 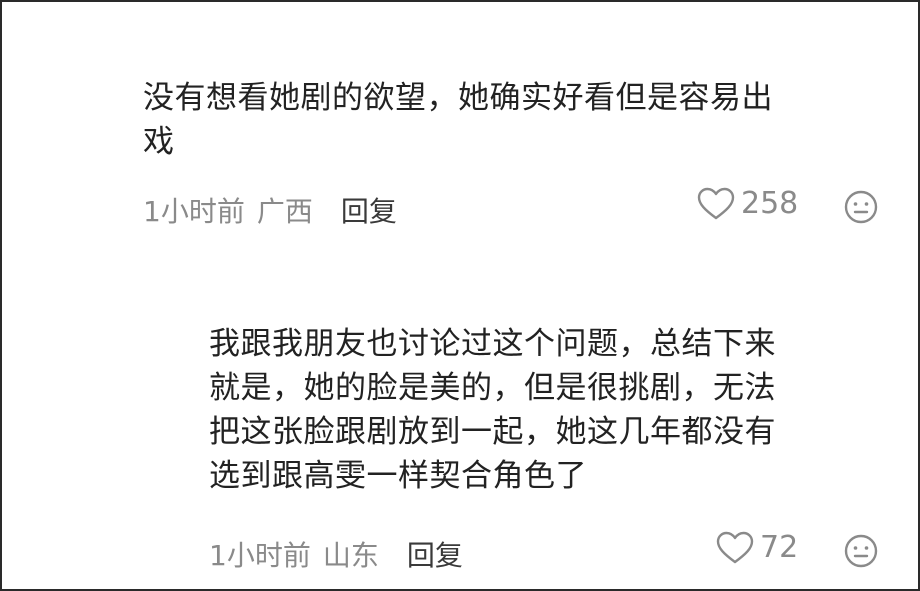 I want to click on comment-1-text: 没有想看她剧的欲望，她确实好看但是容易出 戏, so click(x=513, y=120).